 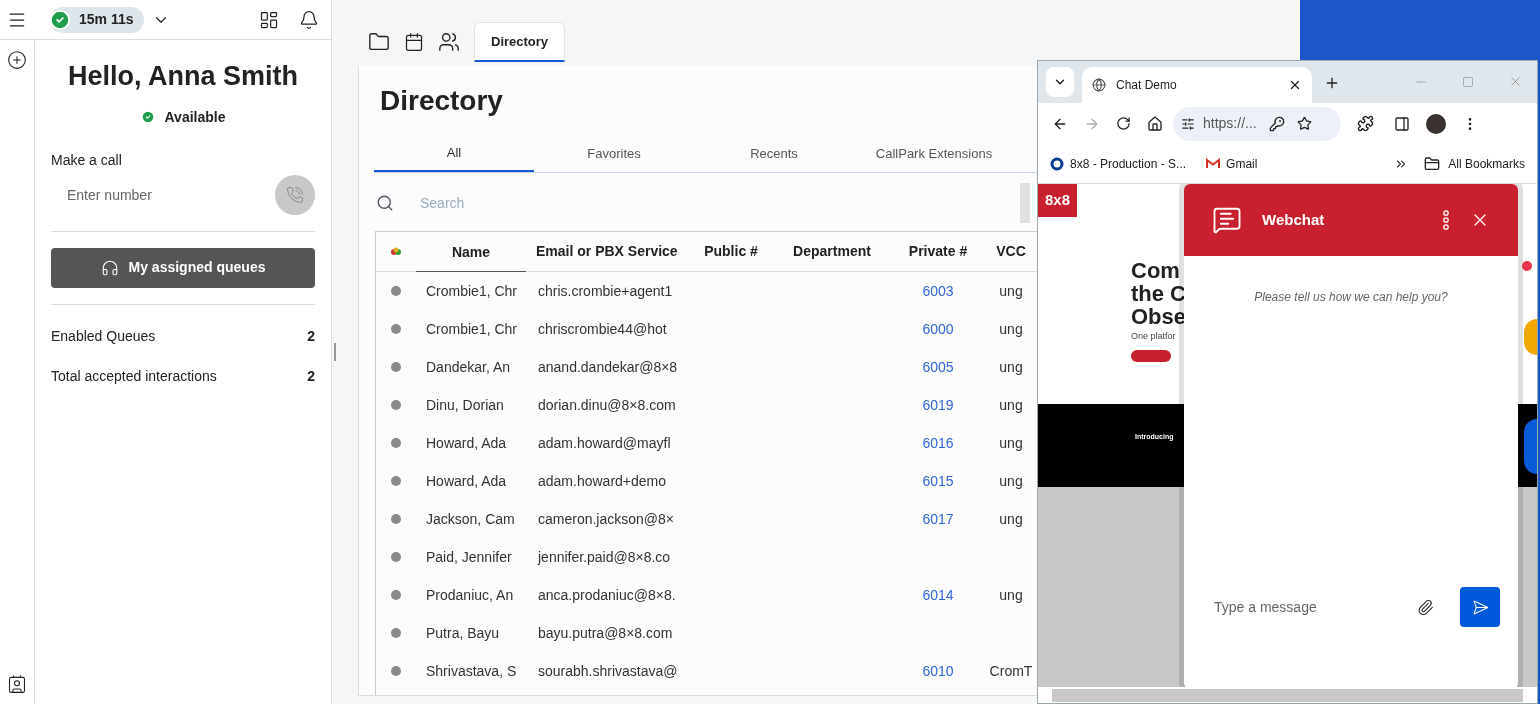 I want to click on column-header: VCC, so click(x=1011, y=251).